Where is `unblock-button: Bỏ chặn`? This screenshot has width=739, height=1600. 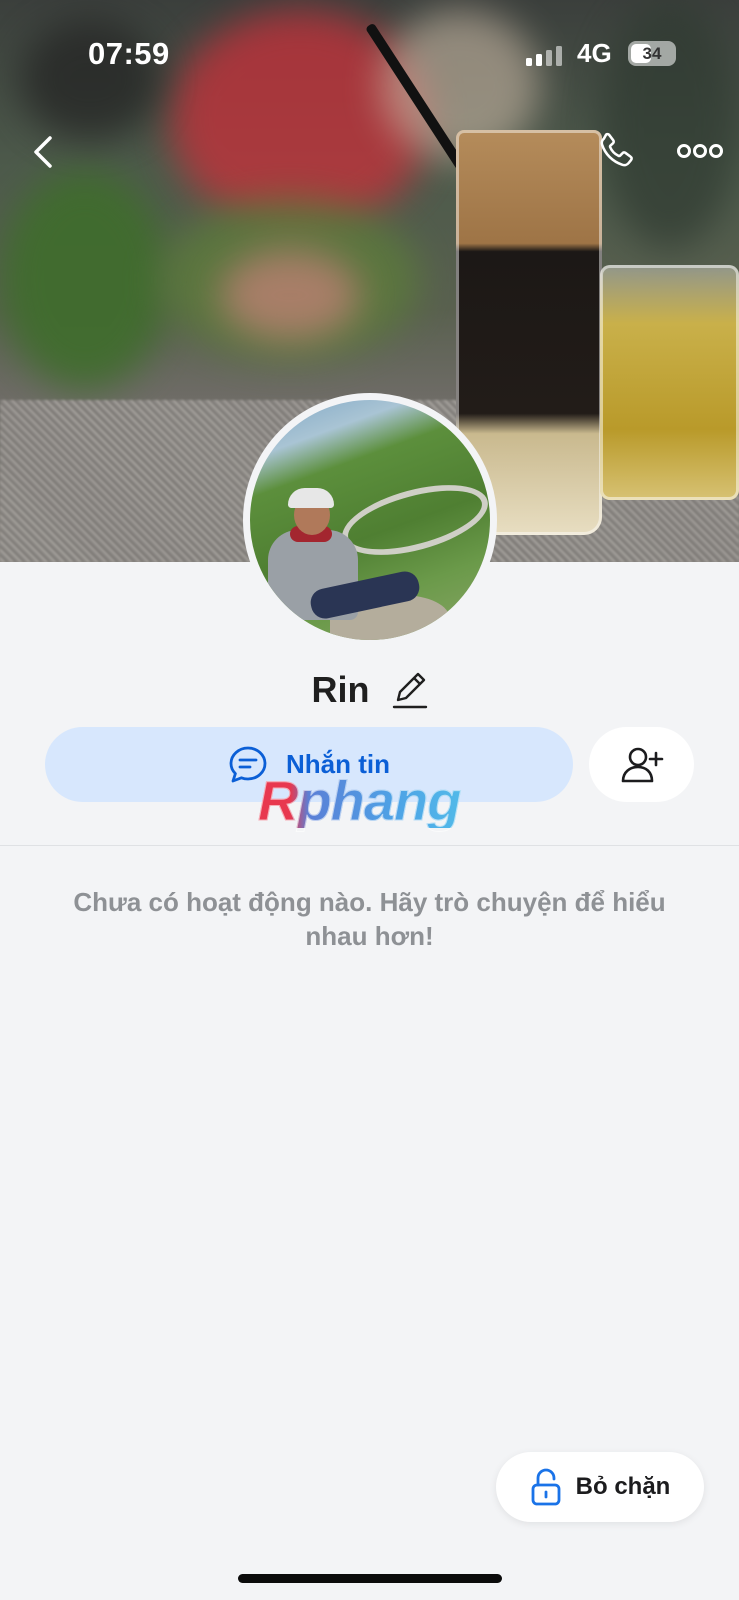
unblock-button: Bỏ chặn is located at coordinates (600, 1487).